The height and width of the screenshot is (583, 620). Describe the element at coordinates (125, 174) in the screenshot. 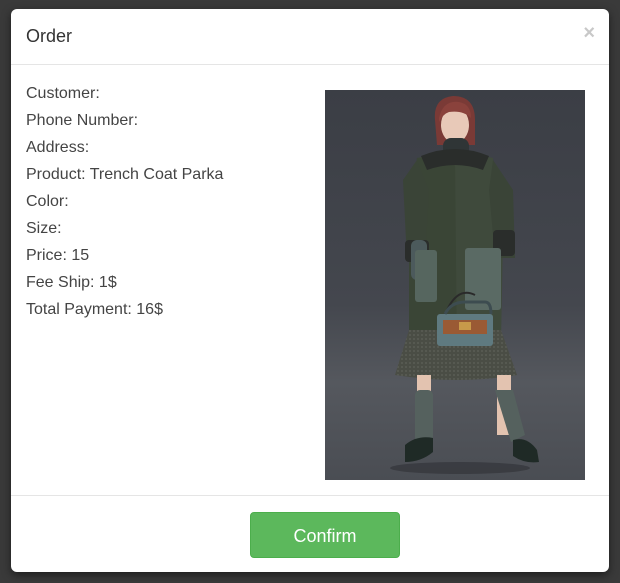

I see `product-field: Product: Trench Coat Parka` at that location.